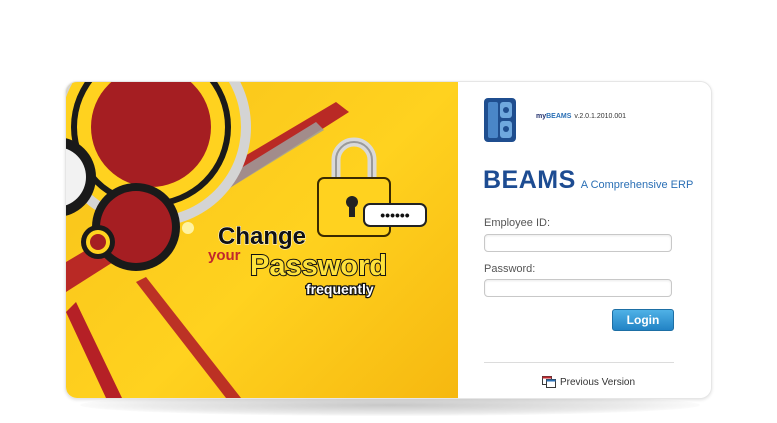 The image size is (777, 423). I want to click on version-text: myBEAMS v.2.0.1.2010.001, so click(581, 116).